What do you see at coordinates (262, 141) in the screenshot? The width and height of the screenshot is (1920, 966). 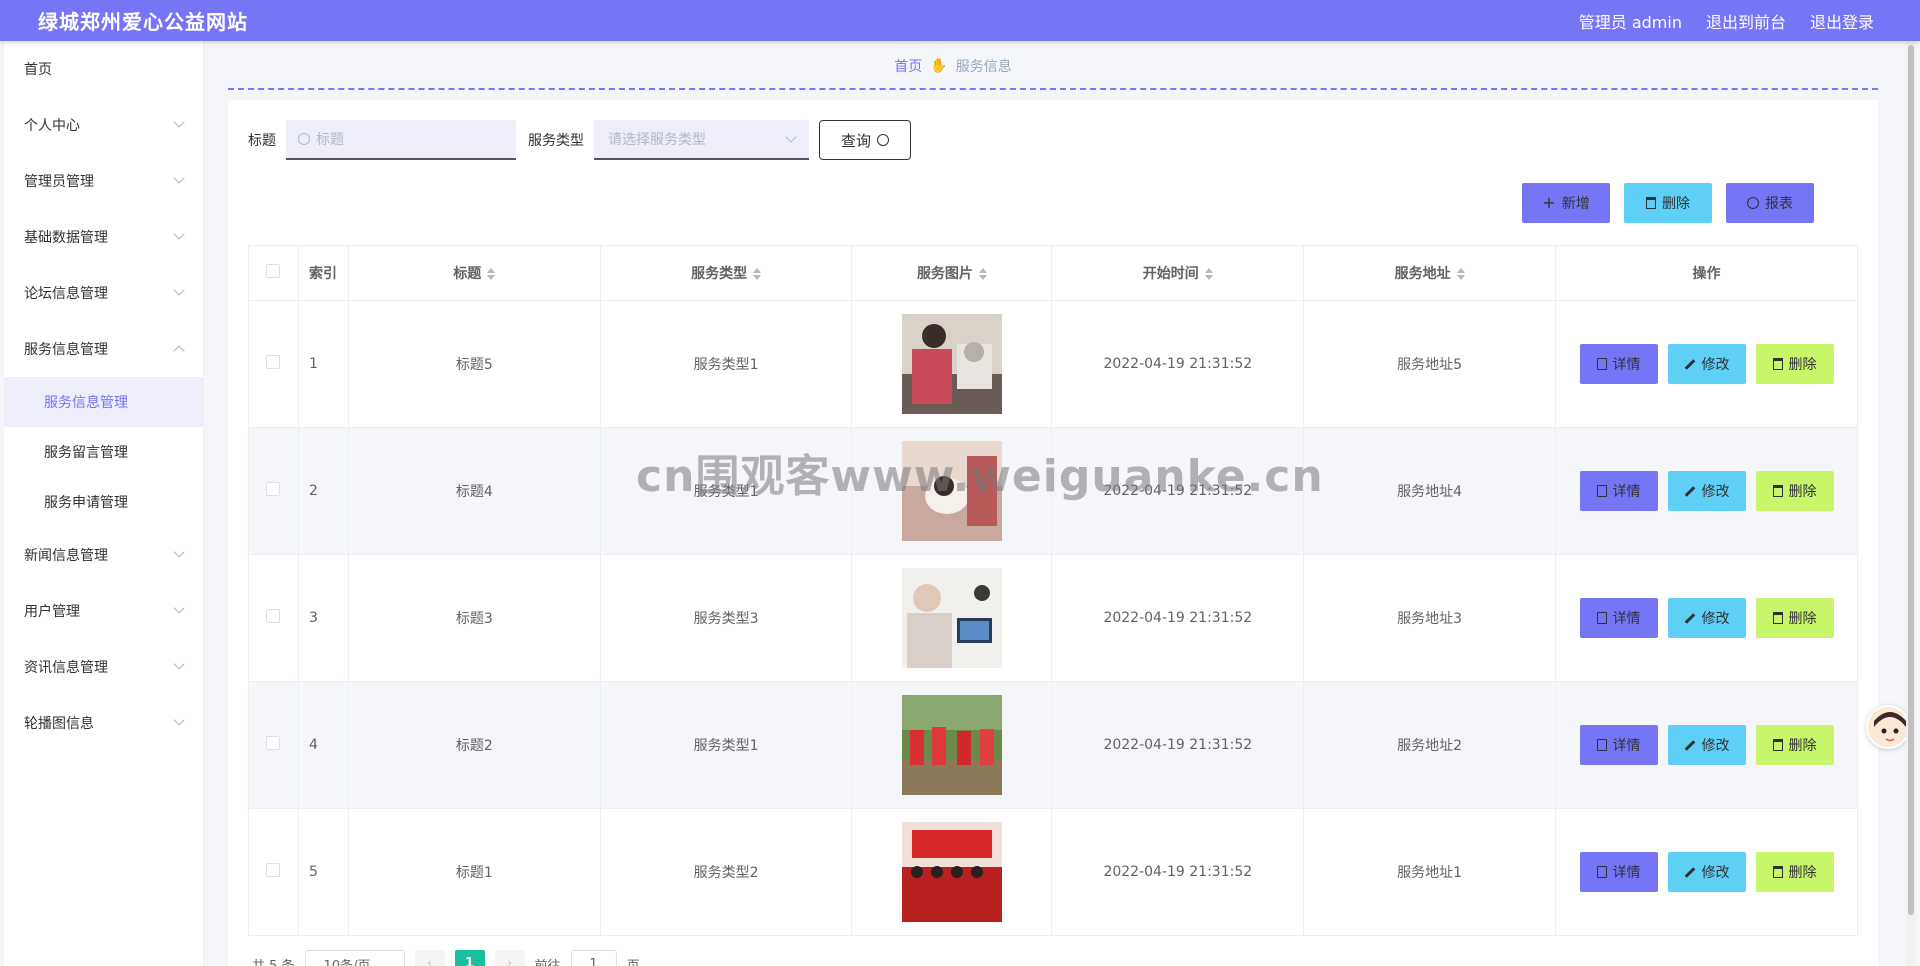 I see `title-filter-label: 标题` at bounding box center [262, 141].